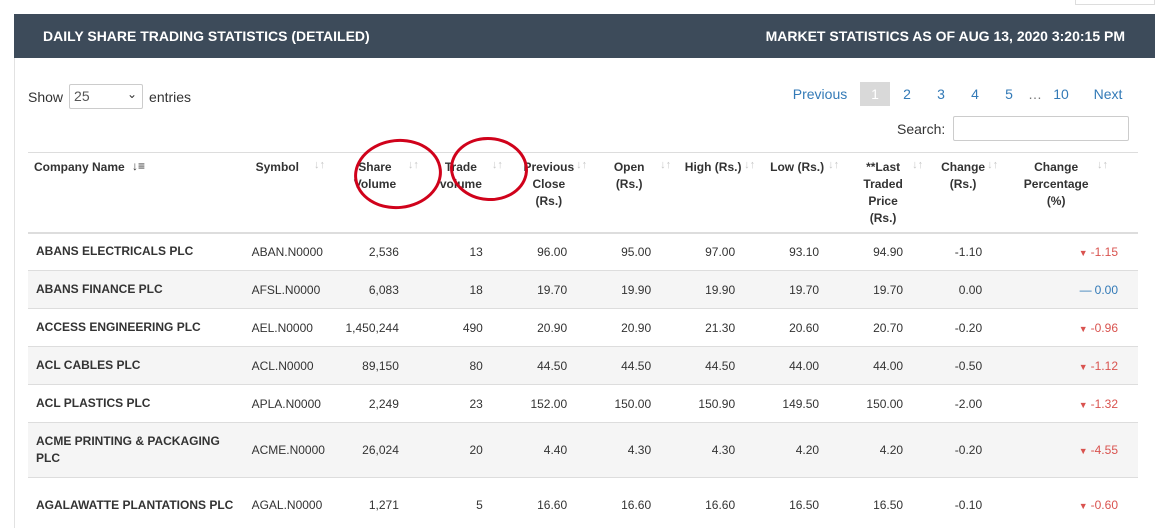 The height and width of the screenshot is (528, 1155). Describe the element at coordinates (633, 450) in the screenshot. I see `cell-open: 4.30` at that location.